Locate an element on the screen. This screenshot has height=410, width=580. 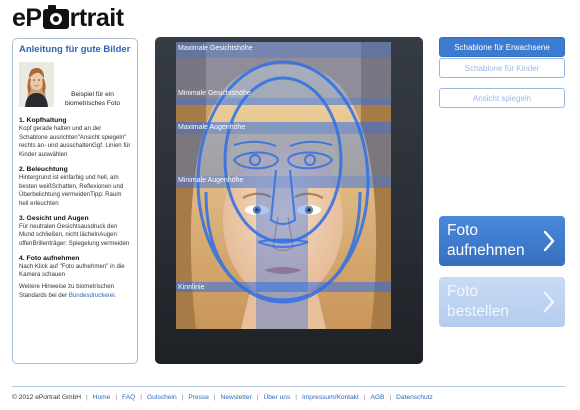
footer-link-home: Home is located at coordinates (102, 397).